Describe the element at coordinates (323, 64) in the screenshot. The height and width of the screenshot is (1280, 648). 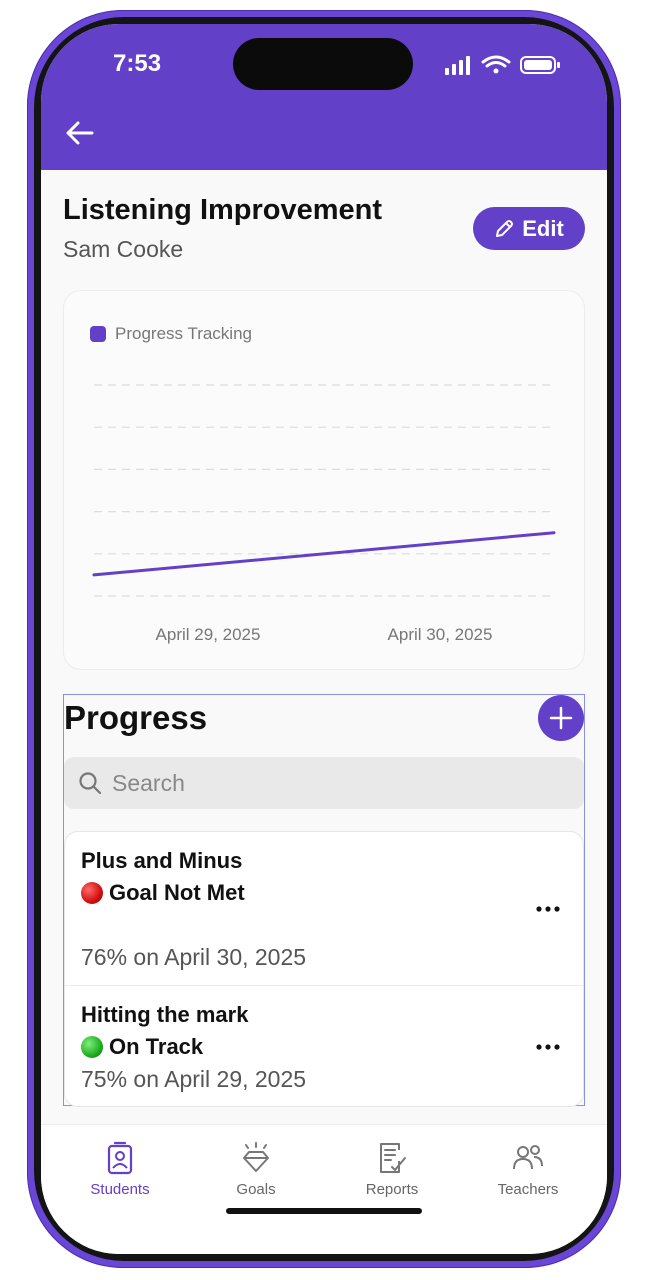
I see `dynamic-island` at that location.